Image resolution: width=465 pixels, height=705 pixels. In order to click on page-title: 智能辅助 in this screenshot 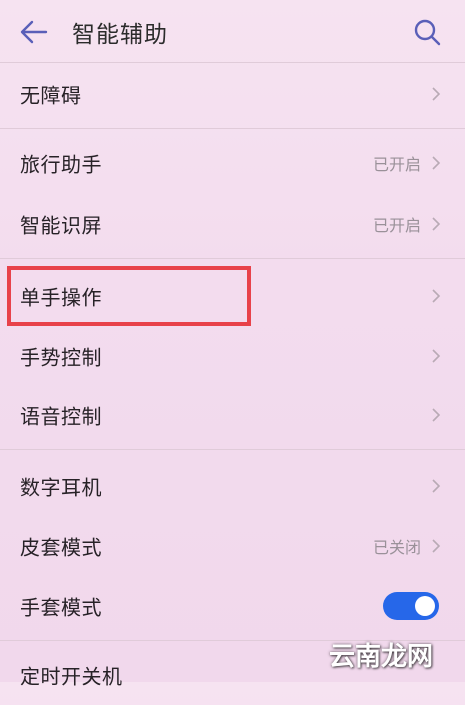, I will do `click(120, 35)`.